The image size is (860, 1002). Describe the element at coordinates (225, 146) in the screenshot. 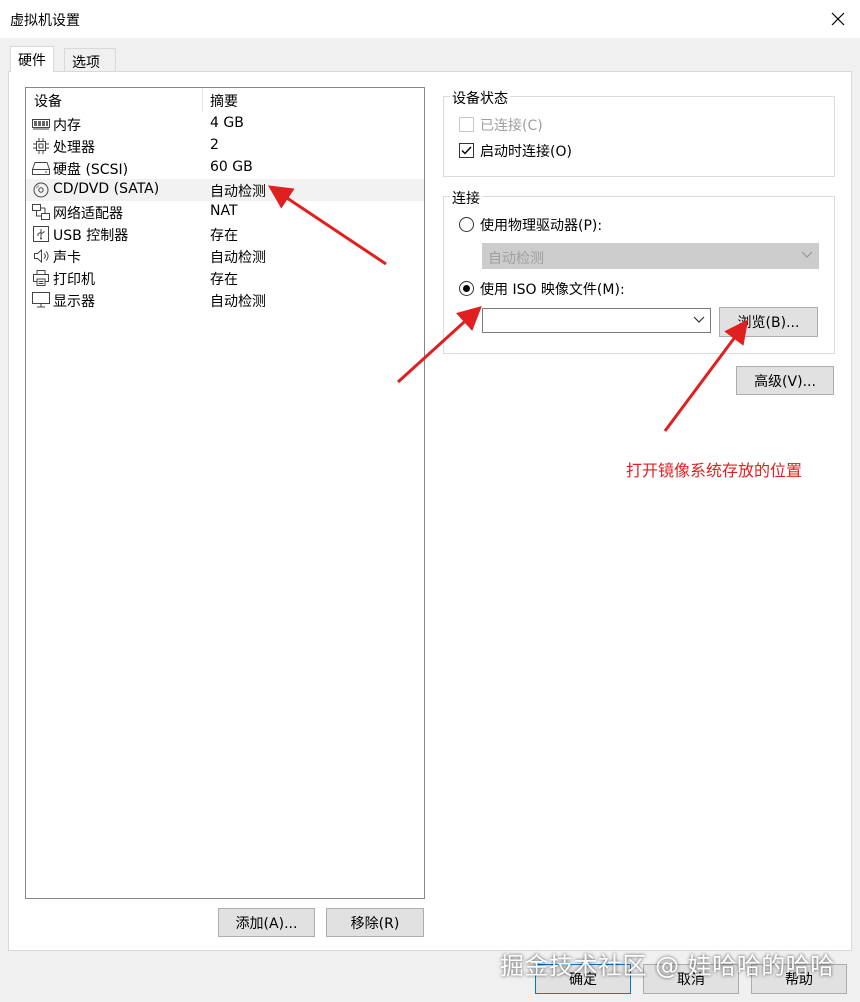

I see `device-row-processor: 处理器 2` at that location.